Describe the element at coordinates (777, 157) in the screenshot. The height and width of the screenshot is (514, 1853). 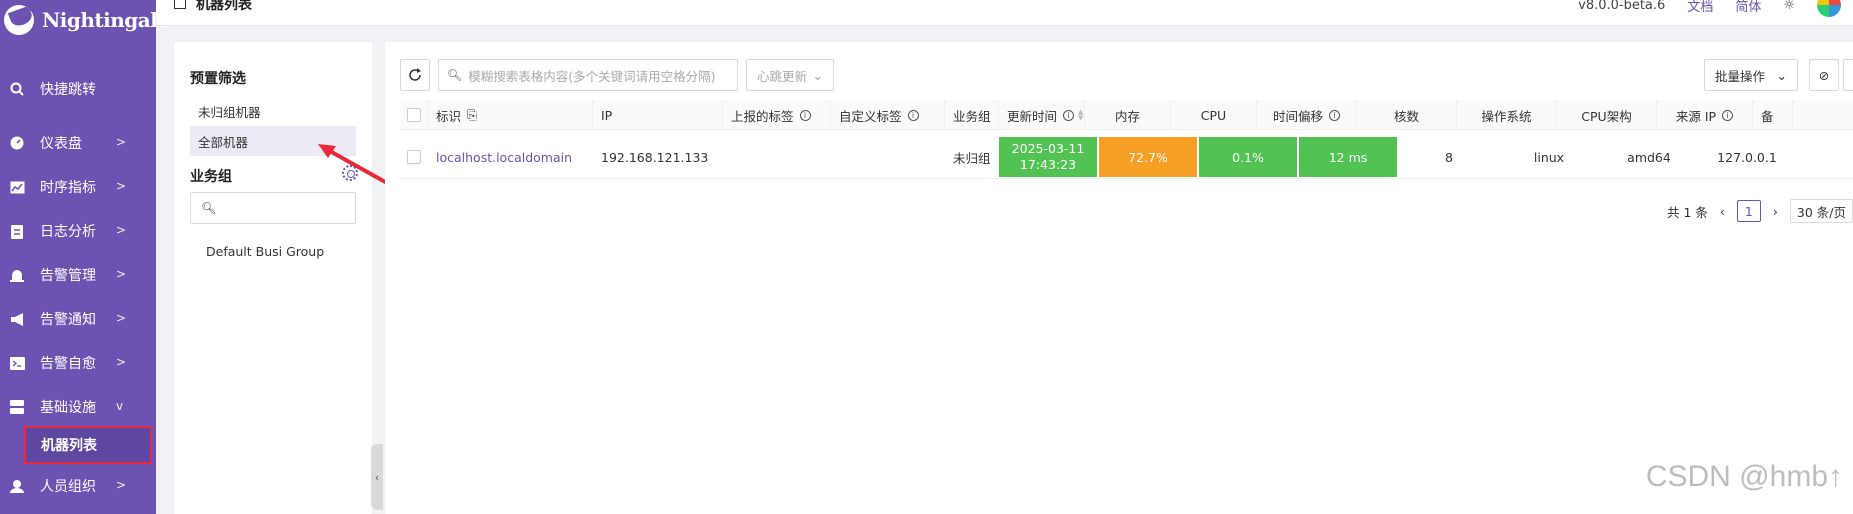
I see `cell-reported-tags` at that location.